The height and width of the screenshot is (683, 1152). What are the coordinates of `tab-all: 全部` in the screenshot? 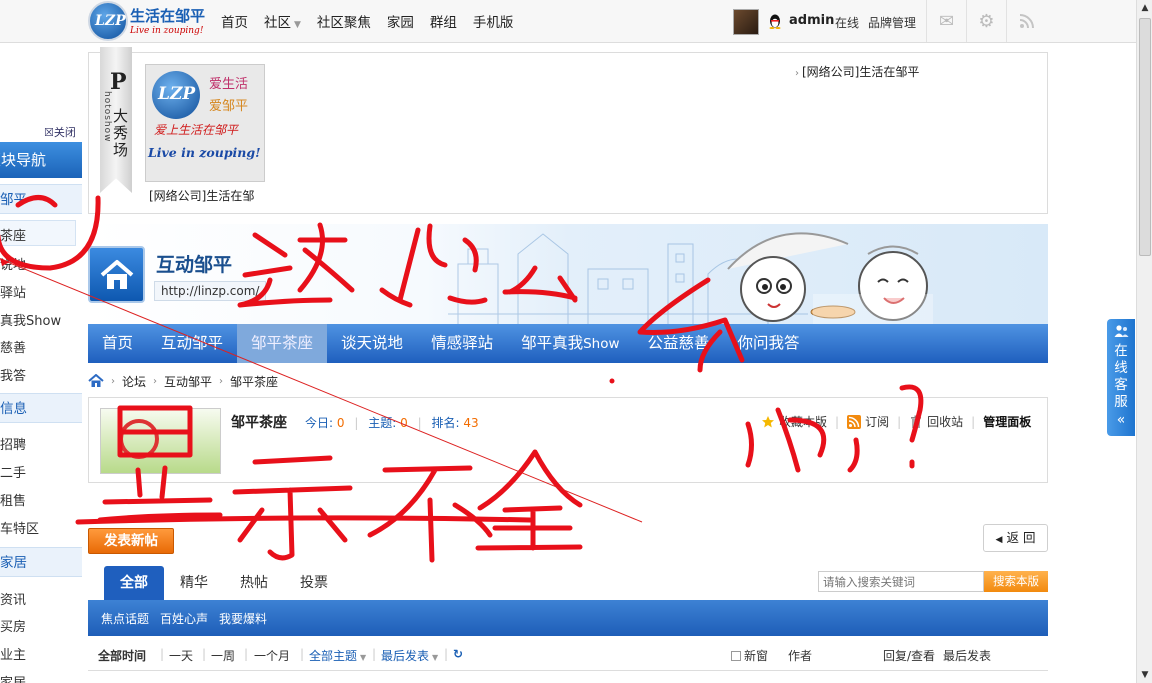 It's located at (134, 583).